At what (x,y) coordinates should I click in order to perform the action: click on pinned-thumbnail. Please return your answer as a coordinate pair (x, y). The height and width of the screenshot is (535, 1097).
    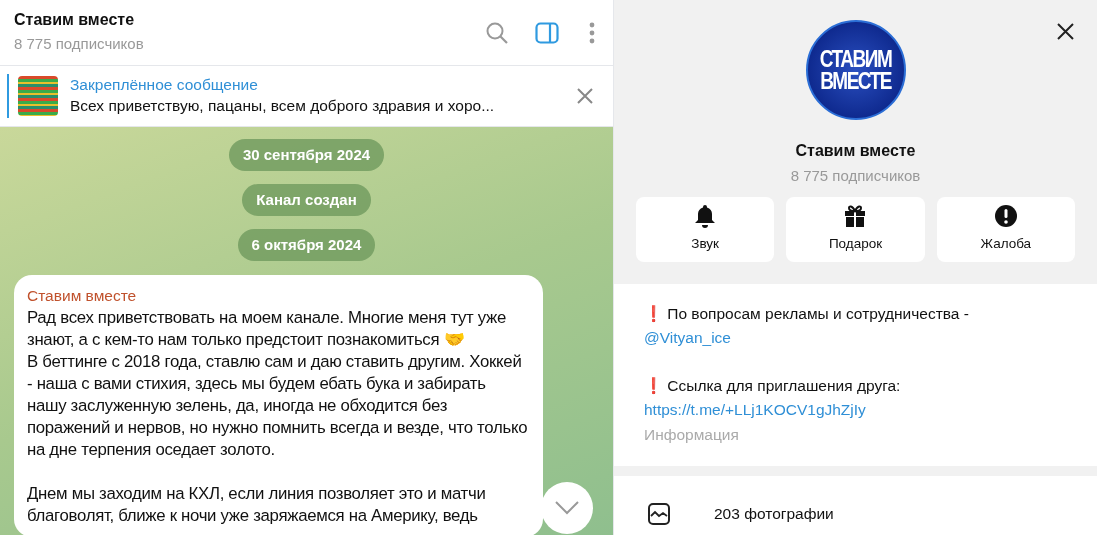
    Looking at the image, I should click on (38, 96).